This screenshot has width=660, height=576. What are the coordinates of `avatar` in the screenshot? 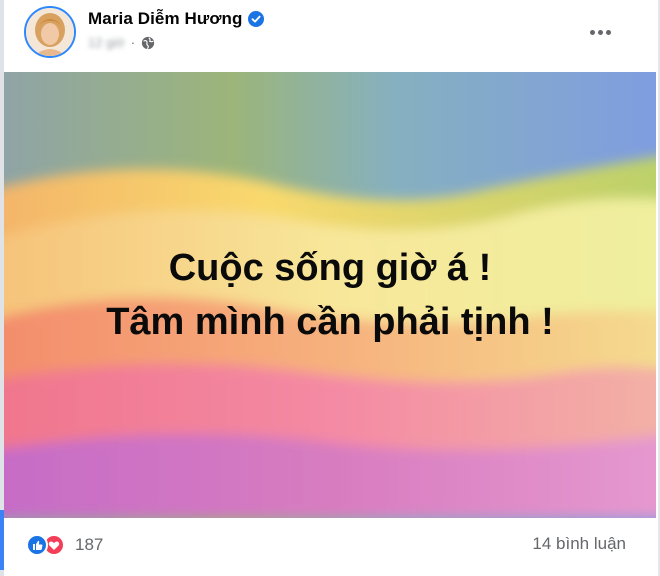 It's located at (50, 32).